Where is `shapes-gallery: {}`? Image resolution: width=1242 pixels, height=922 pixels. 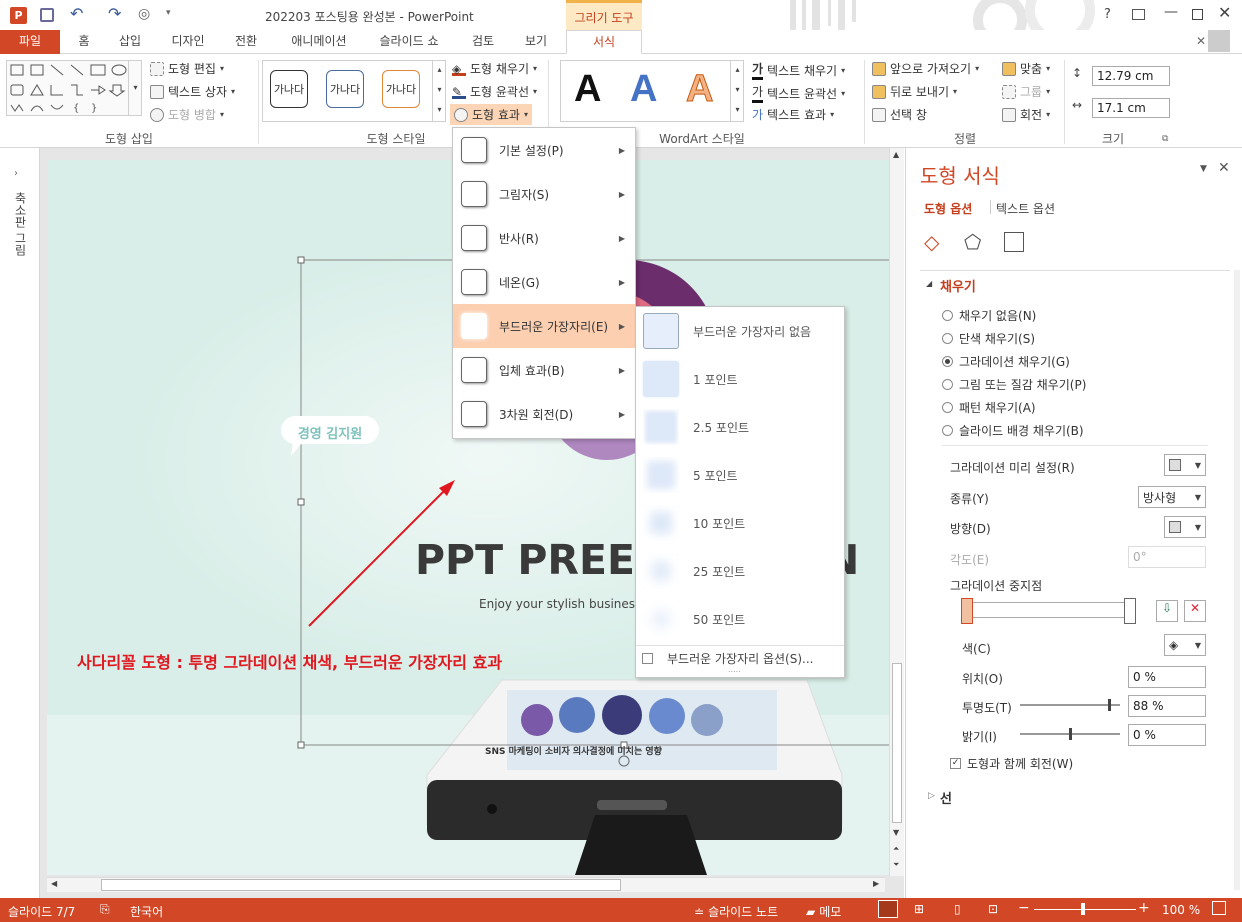
shapes-gallery: {} is located at coordinates (74, 88).